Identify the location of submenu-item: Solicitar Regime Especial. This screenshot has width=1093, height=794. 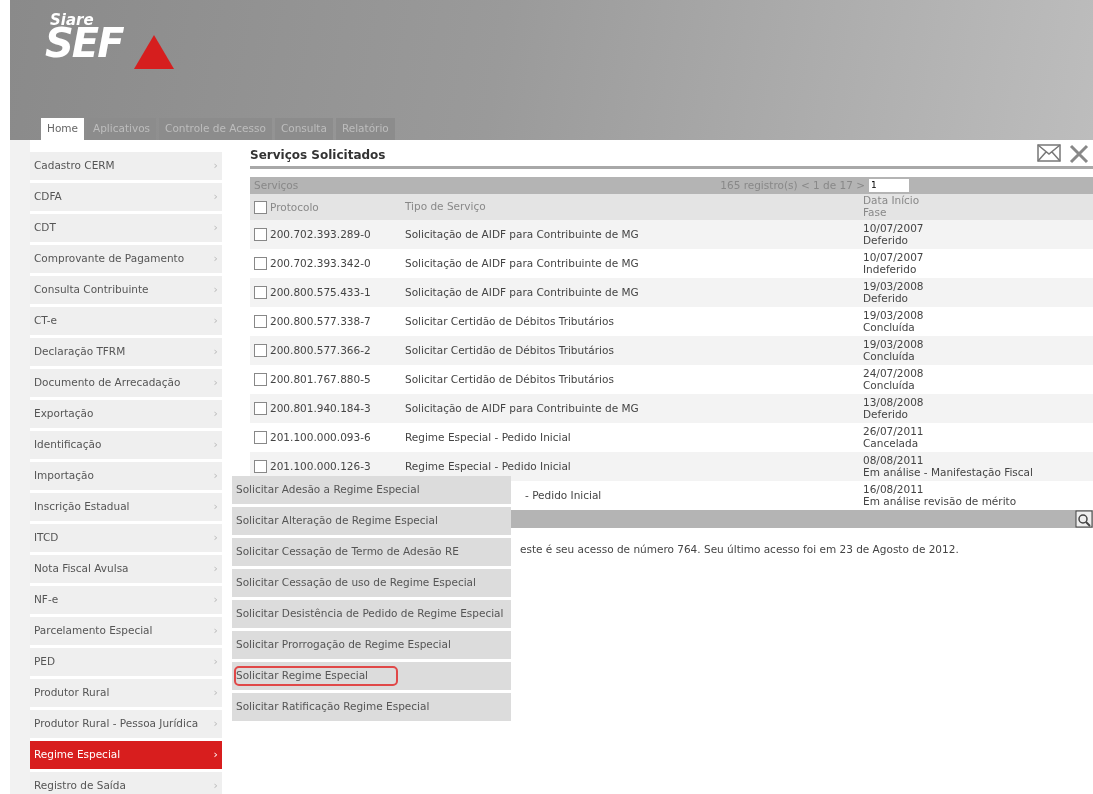
(371, 676).